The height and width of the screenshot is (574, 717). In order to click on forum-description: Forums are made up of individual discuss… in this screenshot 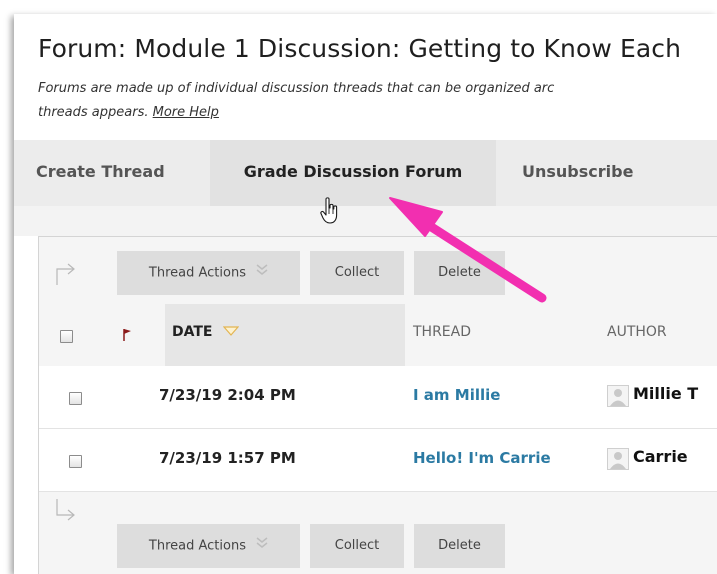, I will do `click(373, 101)`.